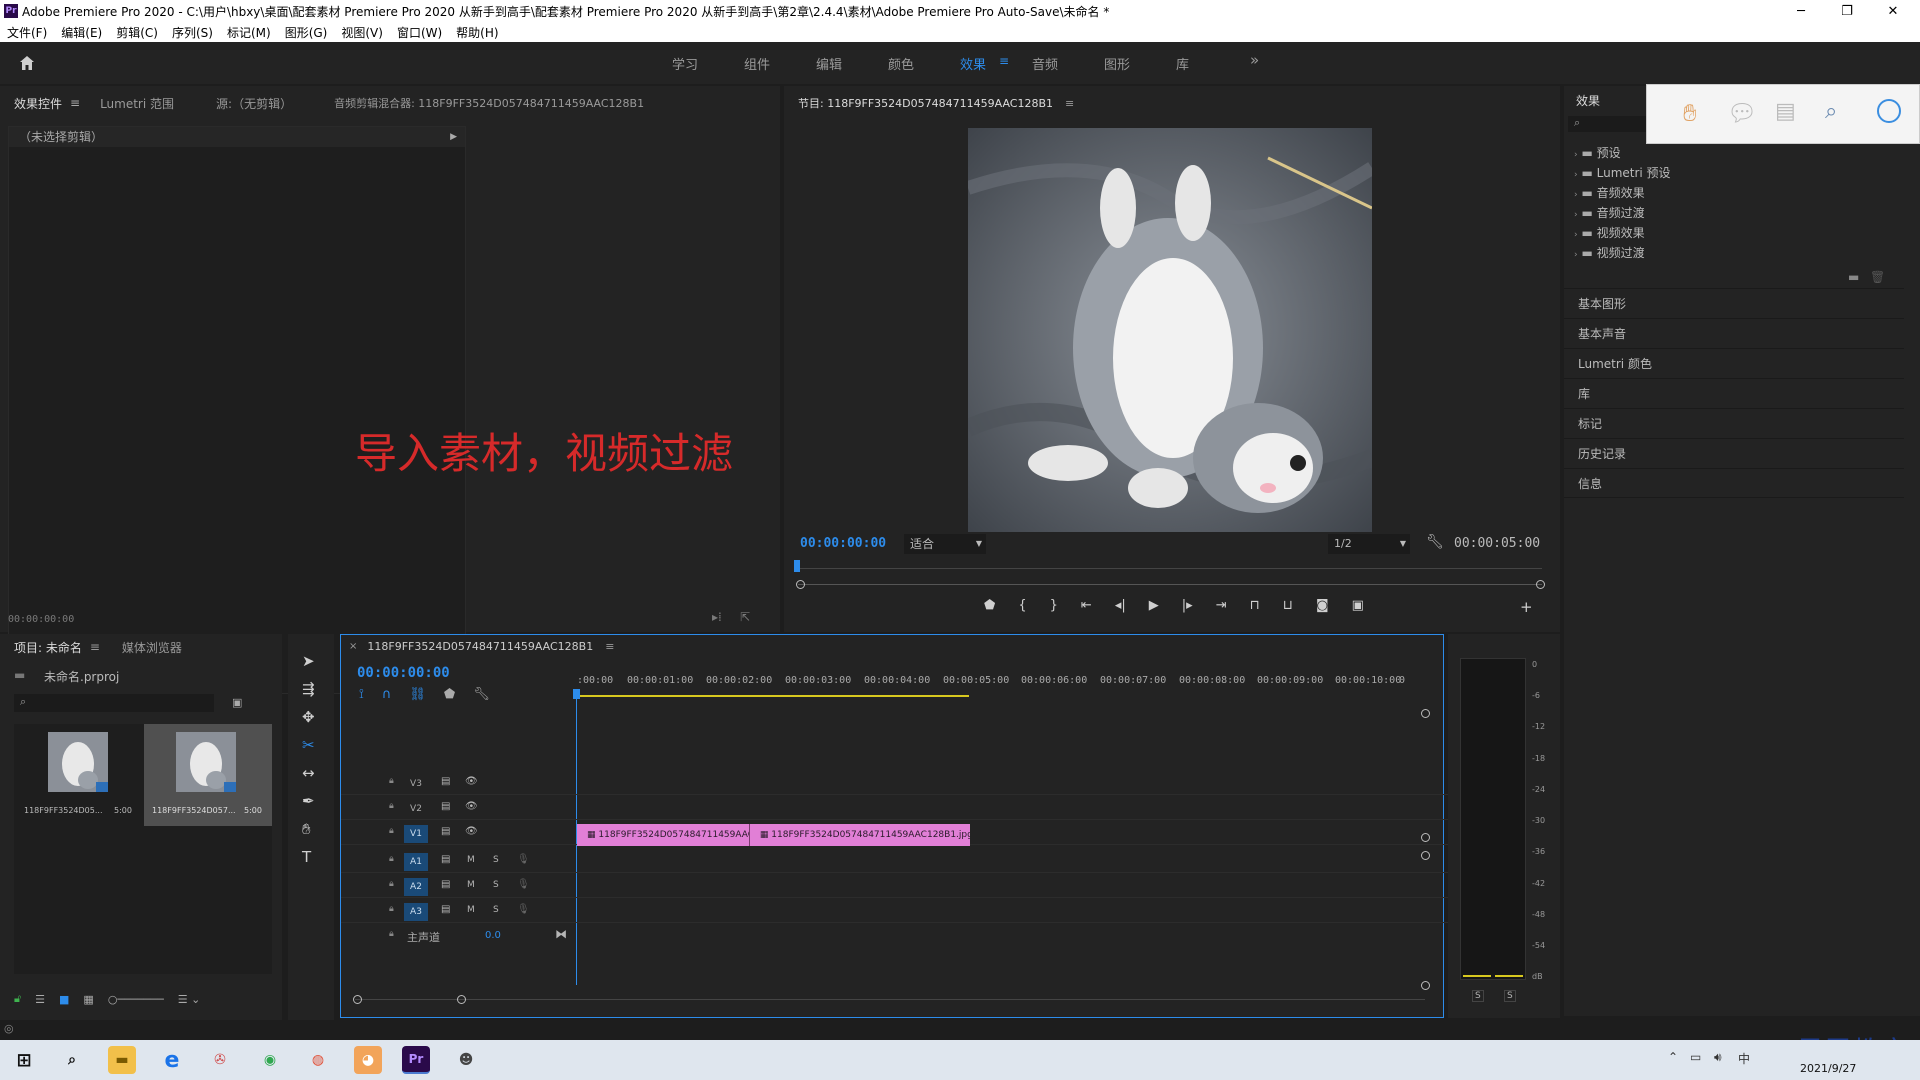 This screenshot has height=1080, width=1920. Describe the element at coordinates (901, 63) in the screenshot. I see `workspace-color: 颜色` at that location.